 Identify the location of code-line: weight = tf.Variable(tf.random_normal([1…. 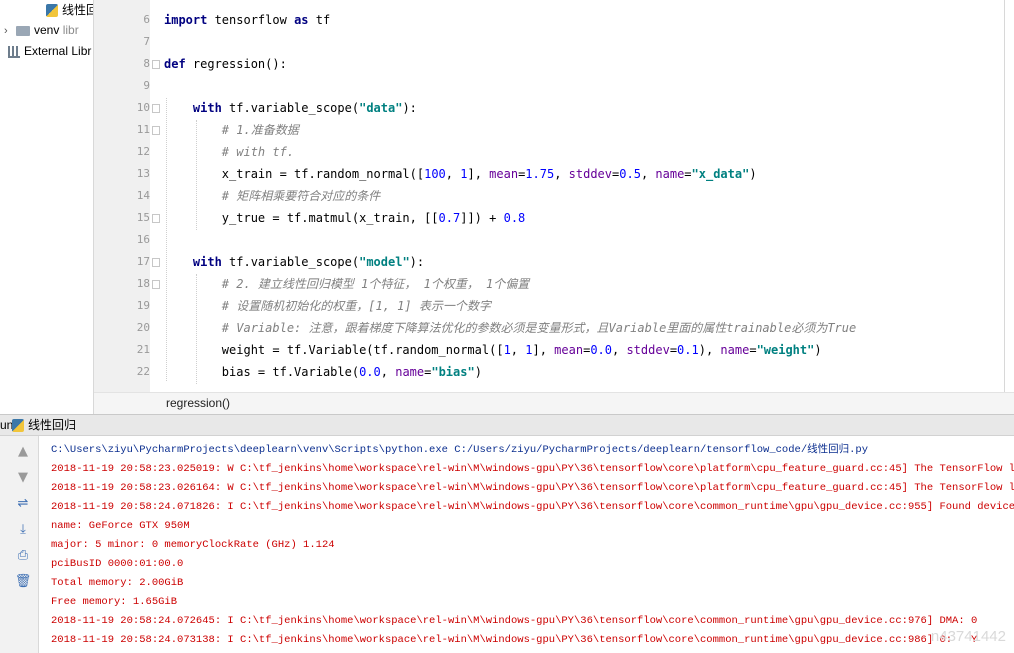
(493, 350).